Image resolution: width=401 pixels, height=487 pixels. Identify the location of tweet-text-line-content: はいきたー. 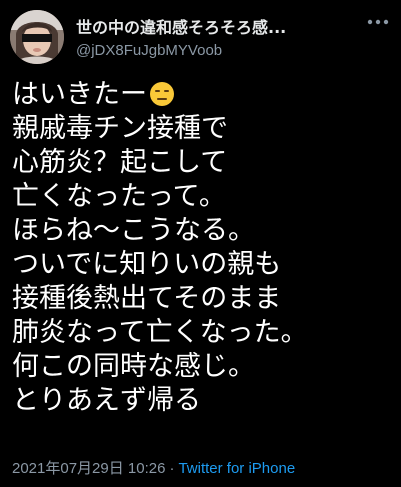
(79, 94).